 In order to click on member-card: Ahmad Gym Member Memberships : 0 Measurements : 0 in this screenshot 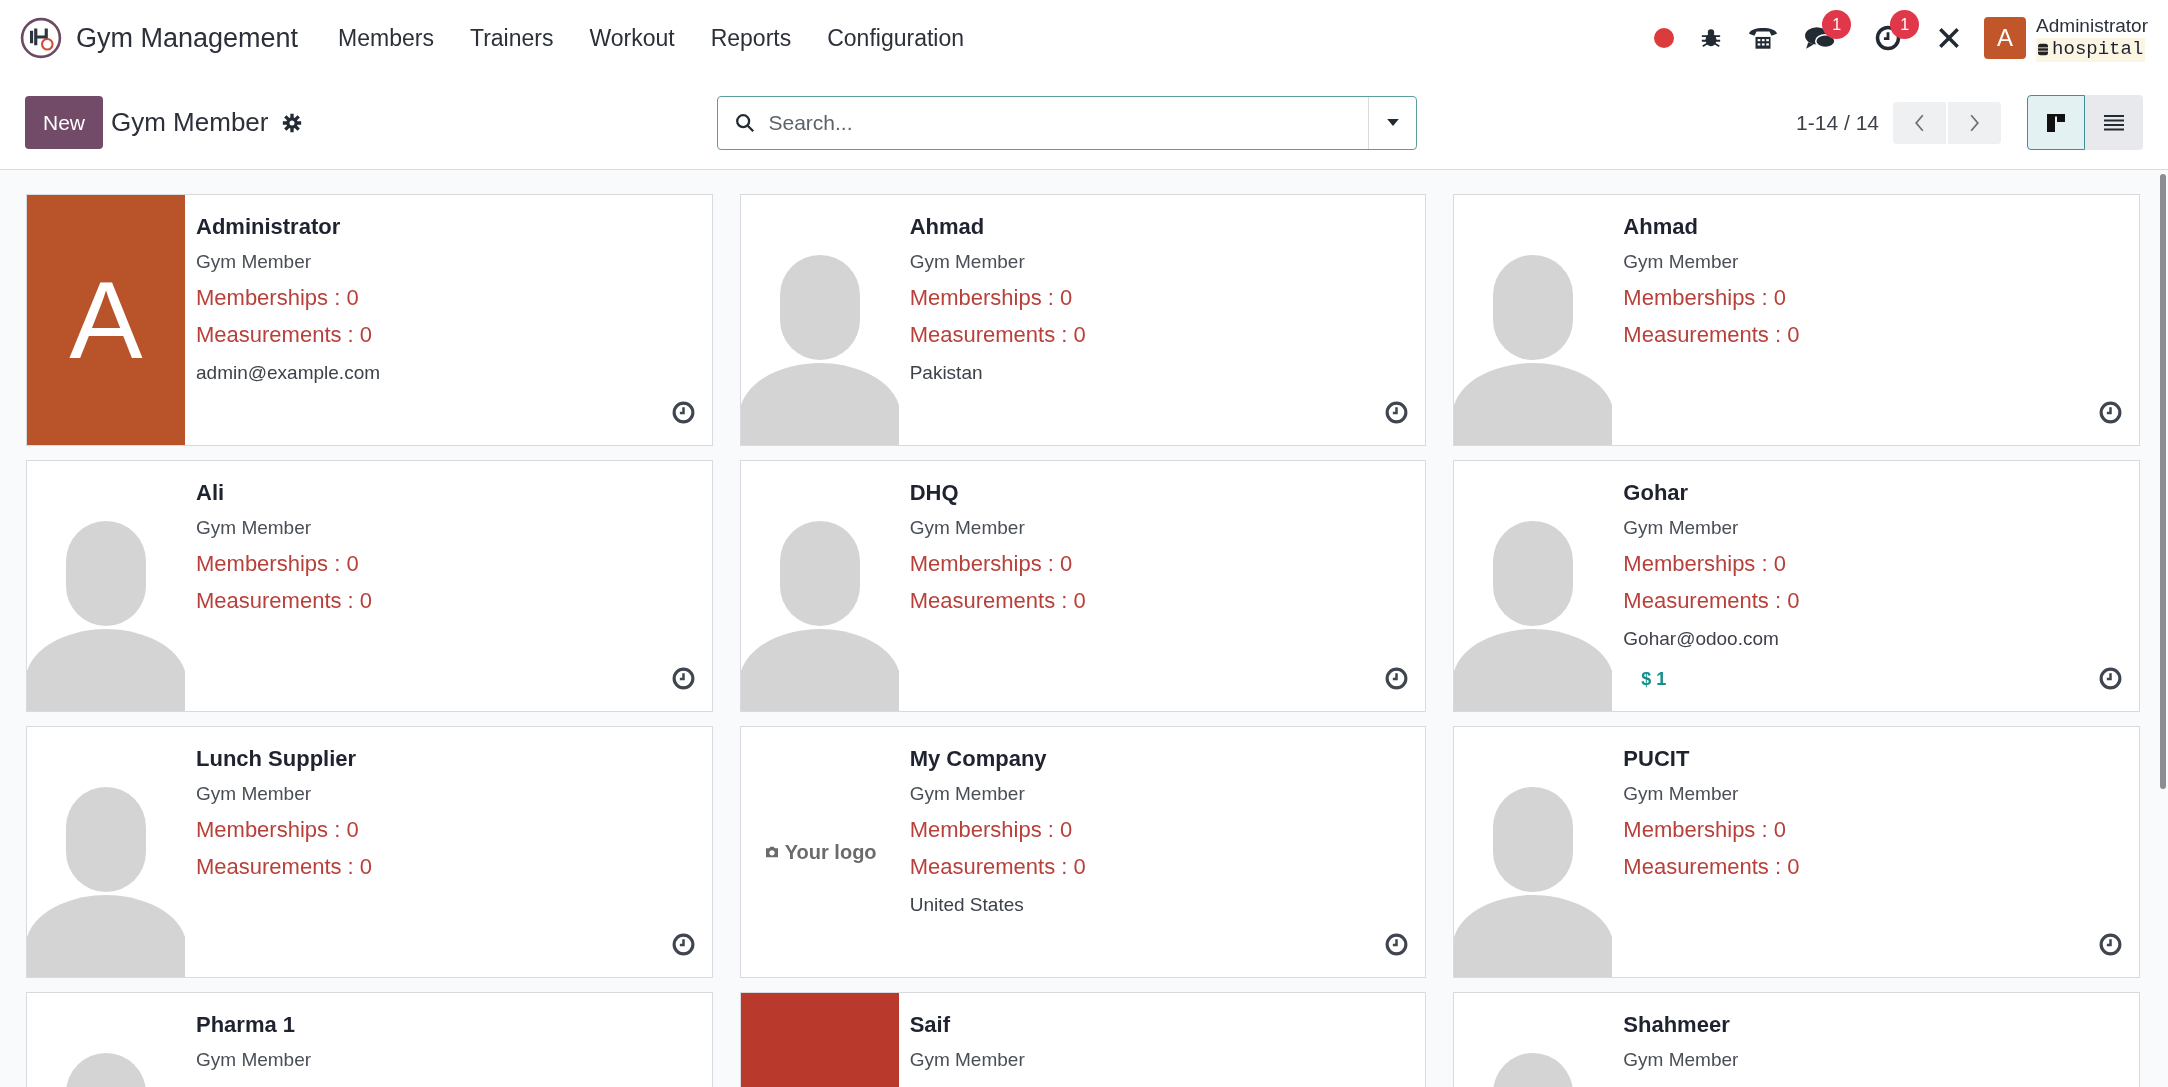, I will do `click(1796, 320)`.